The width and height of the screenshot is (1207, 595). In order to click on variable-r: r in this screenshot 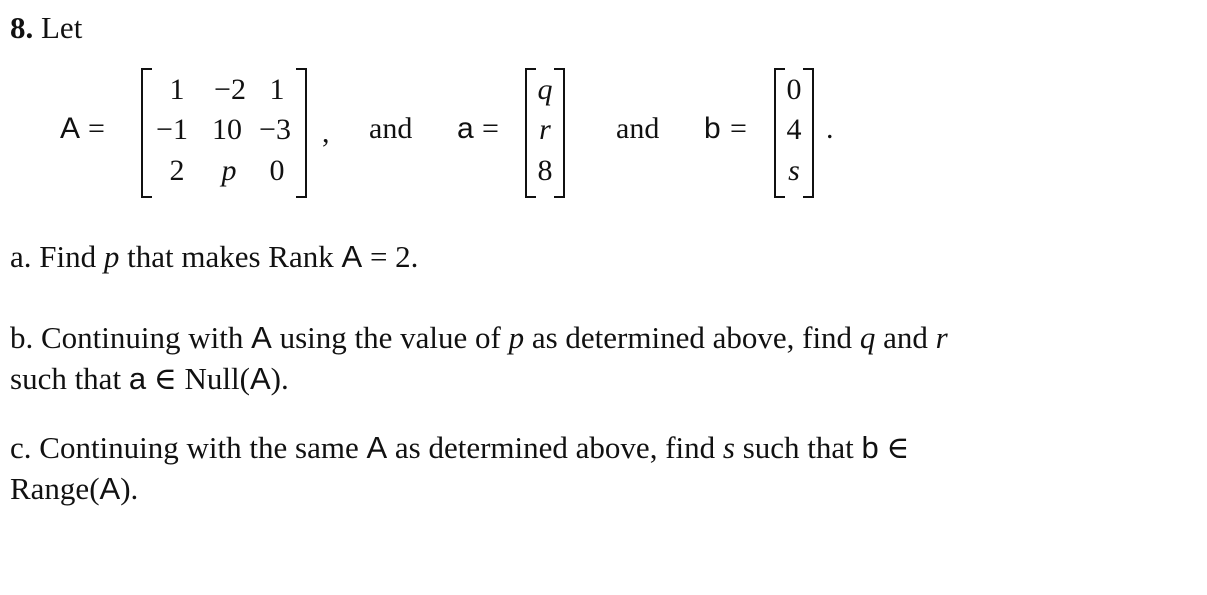, I will do `click(941, 337)`.